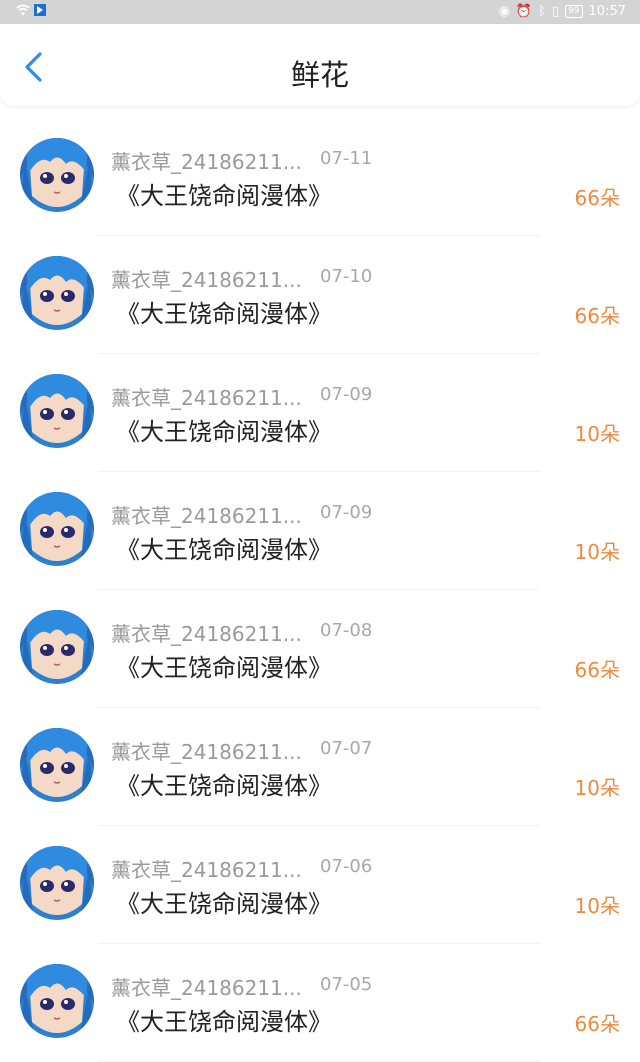  Describe the element at coordinates (320, 295) in the screenshot. I see `list-item: 薰衣草_24186211... 07-10 《大王饶命阅漫体》 66朵` at that location.